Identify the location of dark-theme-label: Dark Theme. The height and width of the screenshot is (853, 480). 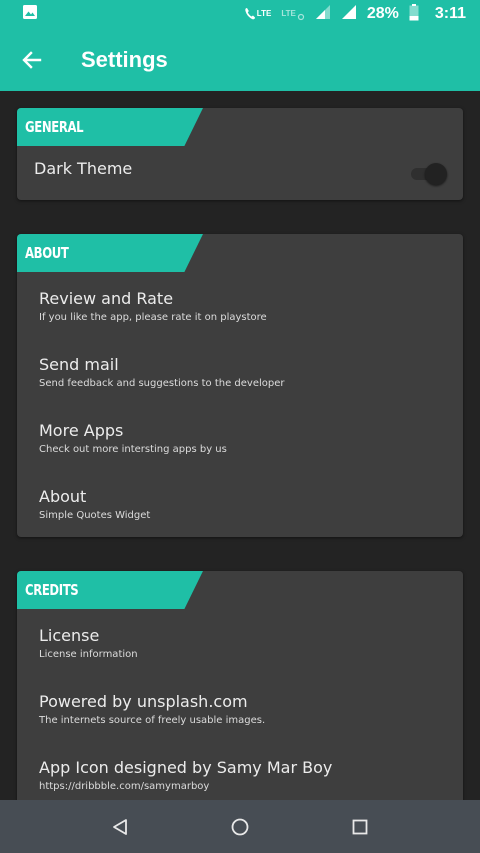
(83, 168).